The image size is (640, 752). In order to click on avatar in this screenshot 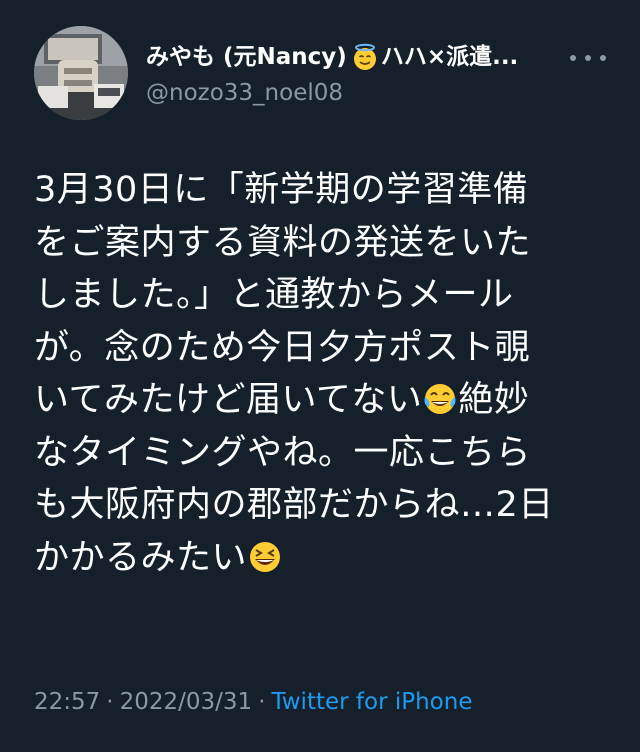, I will do `click(81, 73)`.